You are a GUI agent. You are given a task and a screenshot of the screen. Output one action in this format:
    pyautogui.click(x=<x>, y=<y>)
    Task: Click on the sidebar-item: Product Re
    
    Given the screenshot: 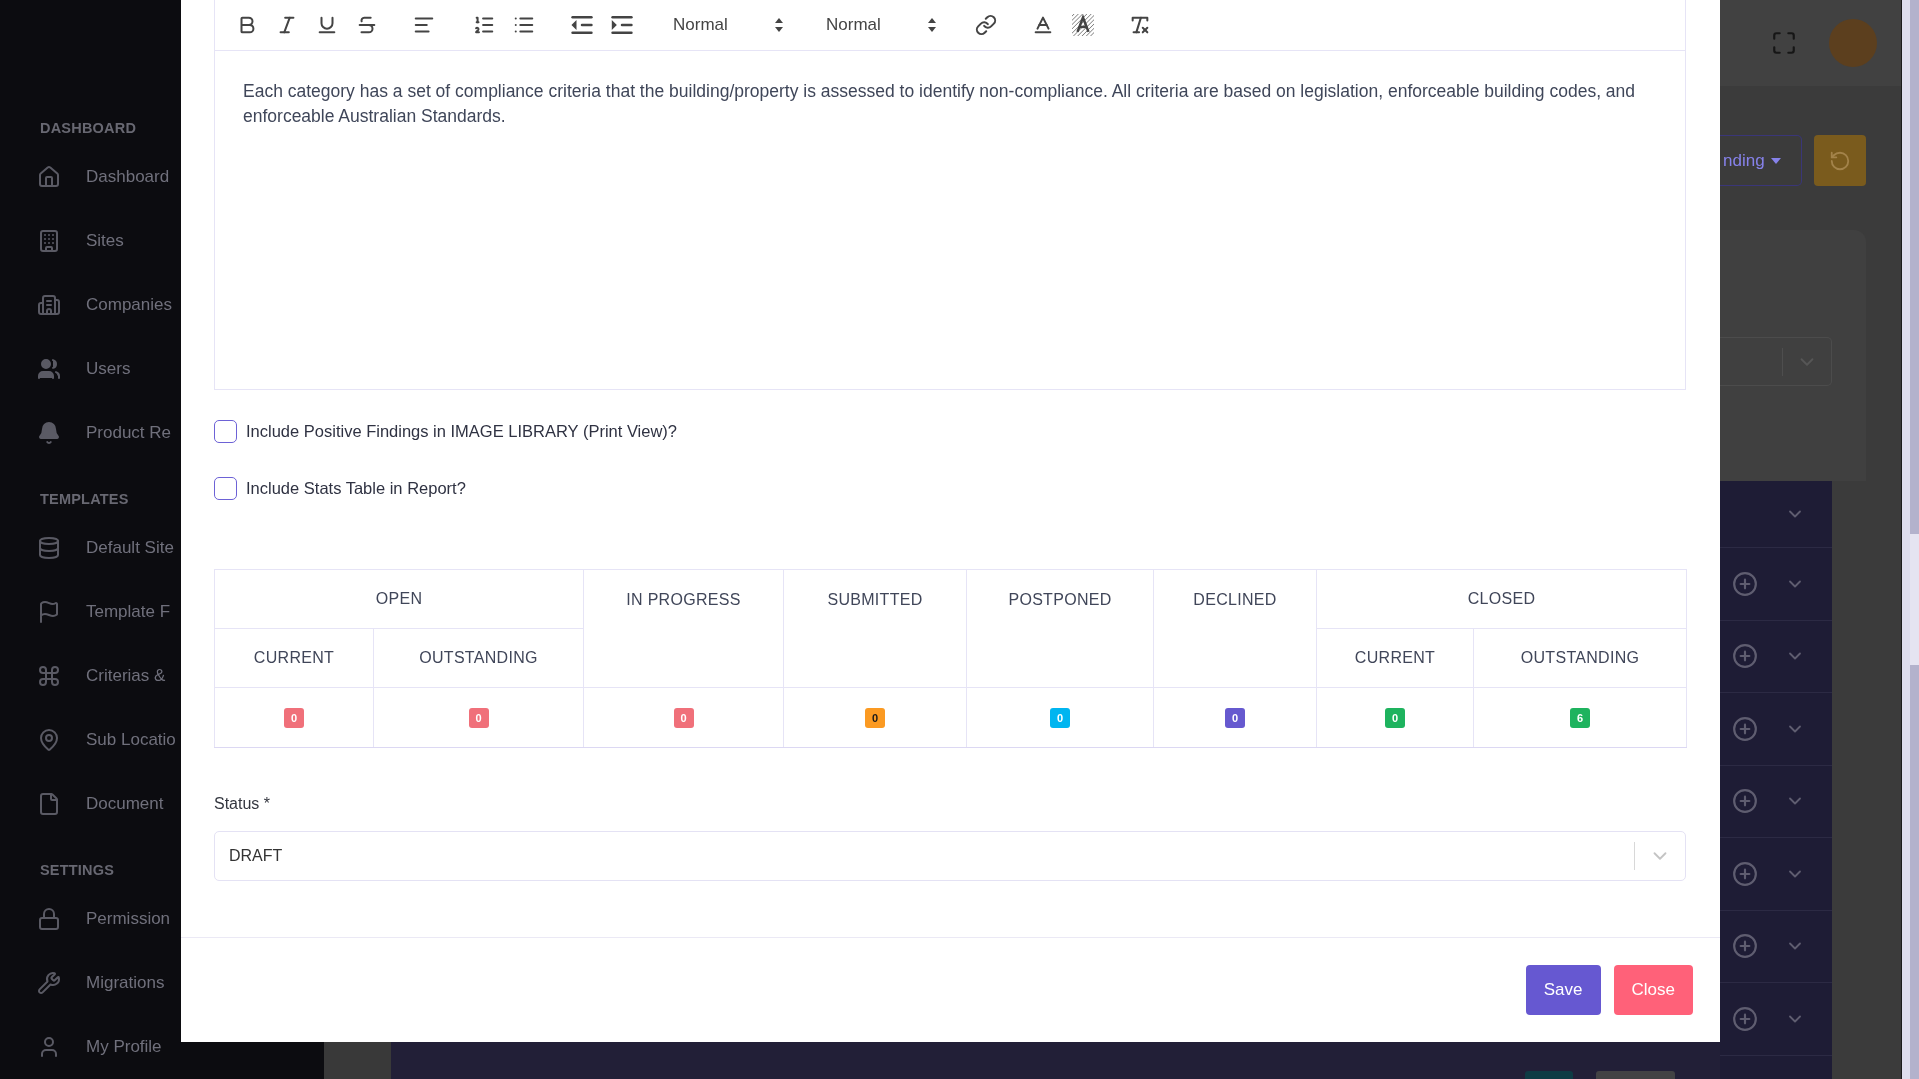 What is the action you would take?
    pyautogui.click(x=90, y=433)
    